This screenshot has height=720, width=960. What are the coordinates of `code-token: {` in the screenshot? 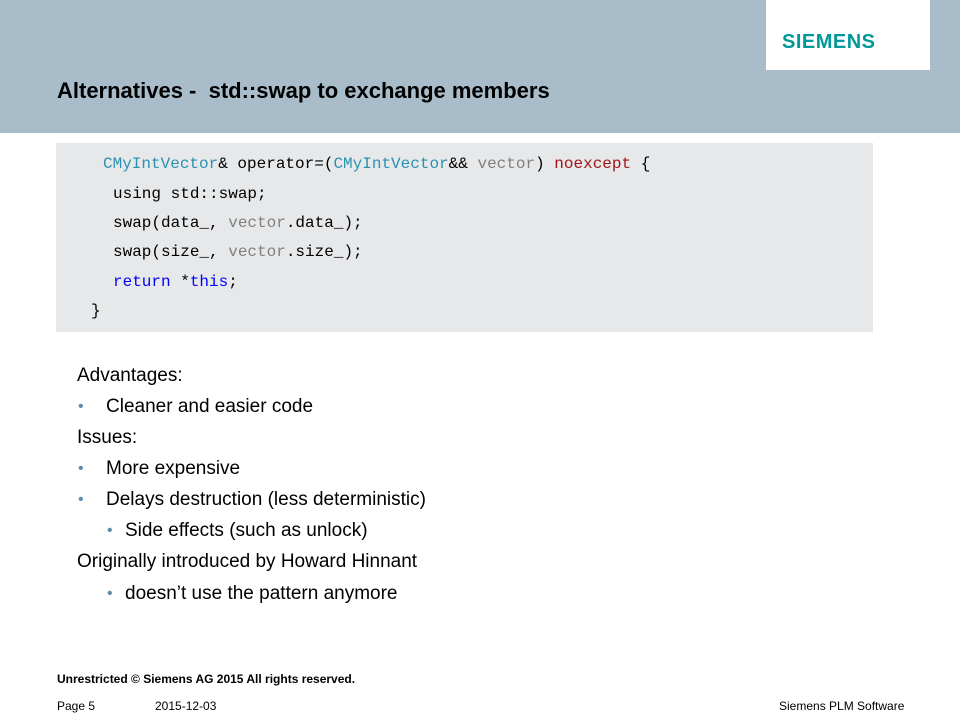 It's located at (641, 164).